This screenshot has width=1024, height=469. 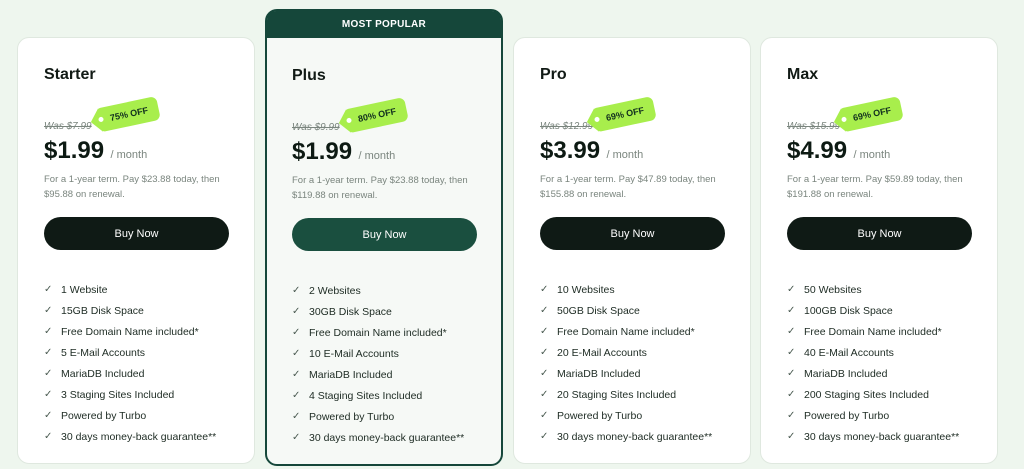 I want to click on feature-item: ✓ 40 E-Mail Accounts, so click(x=873, y=352).